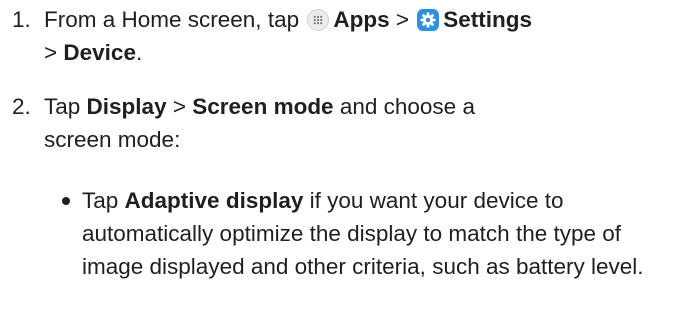 The height and width of the screenshot is (326, 683). I want to click on settings-label: Settings, so click(488, 19).